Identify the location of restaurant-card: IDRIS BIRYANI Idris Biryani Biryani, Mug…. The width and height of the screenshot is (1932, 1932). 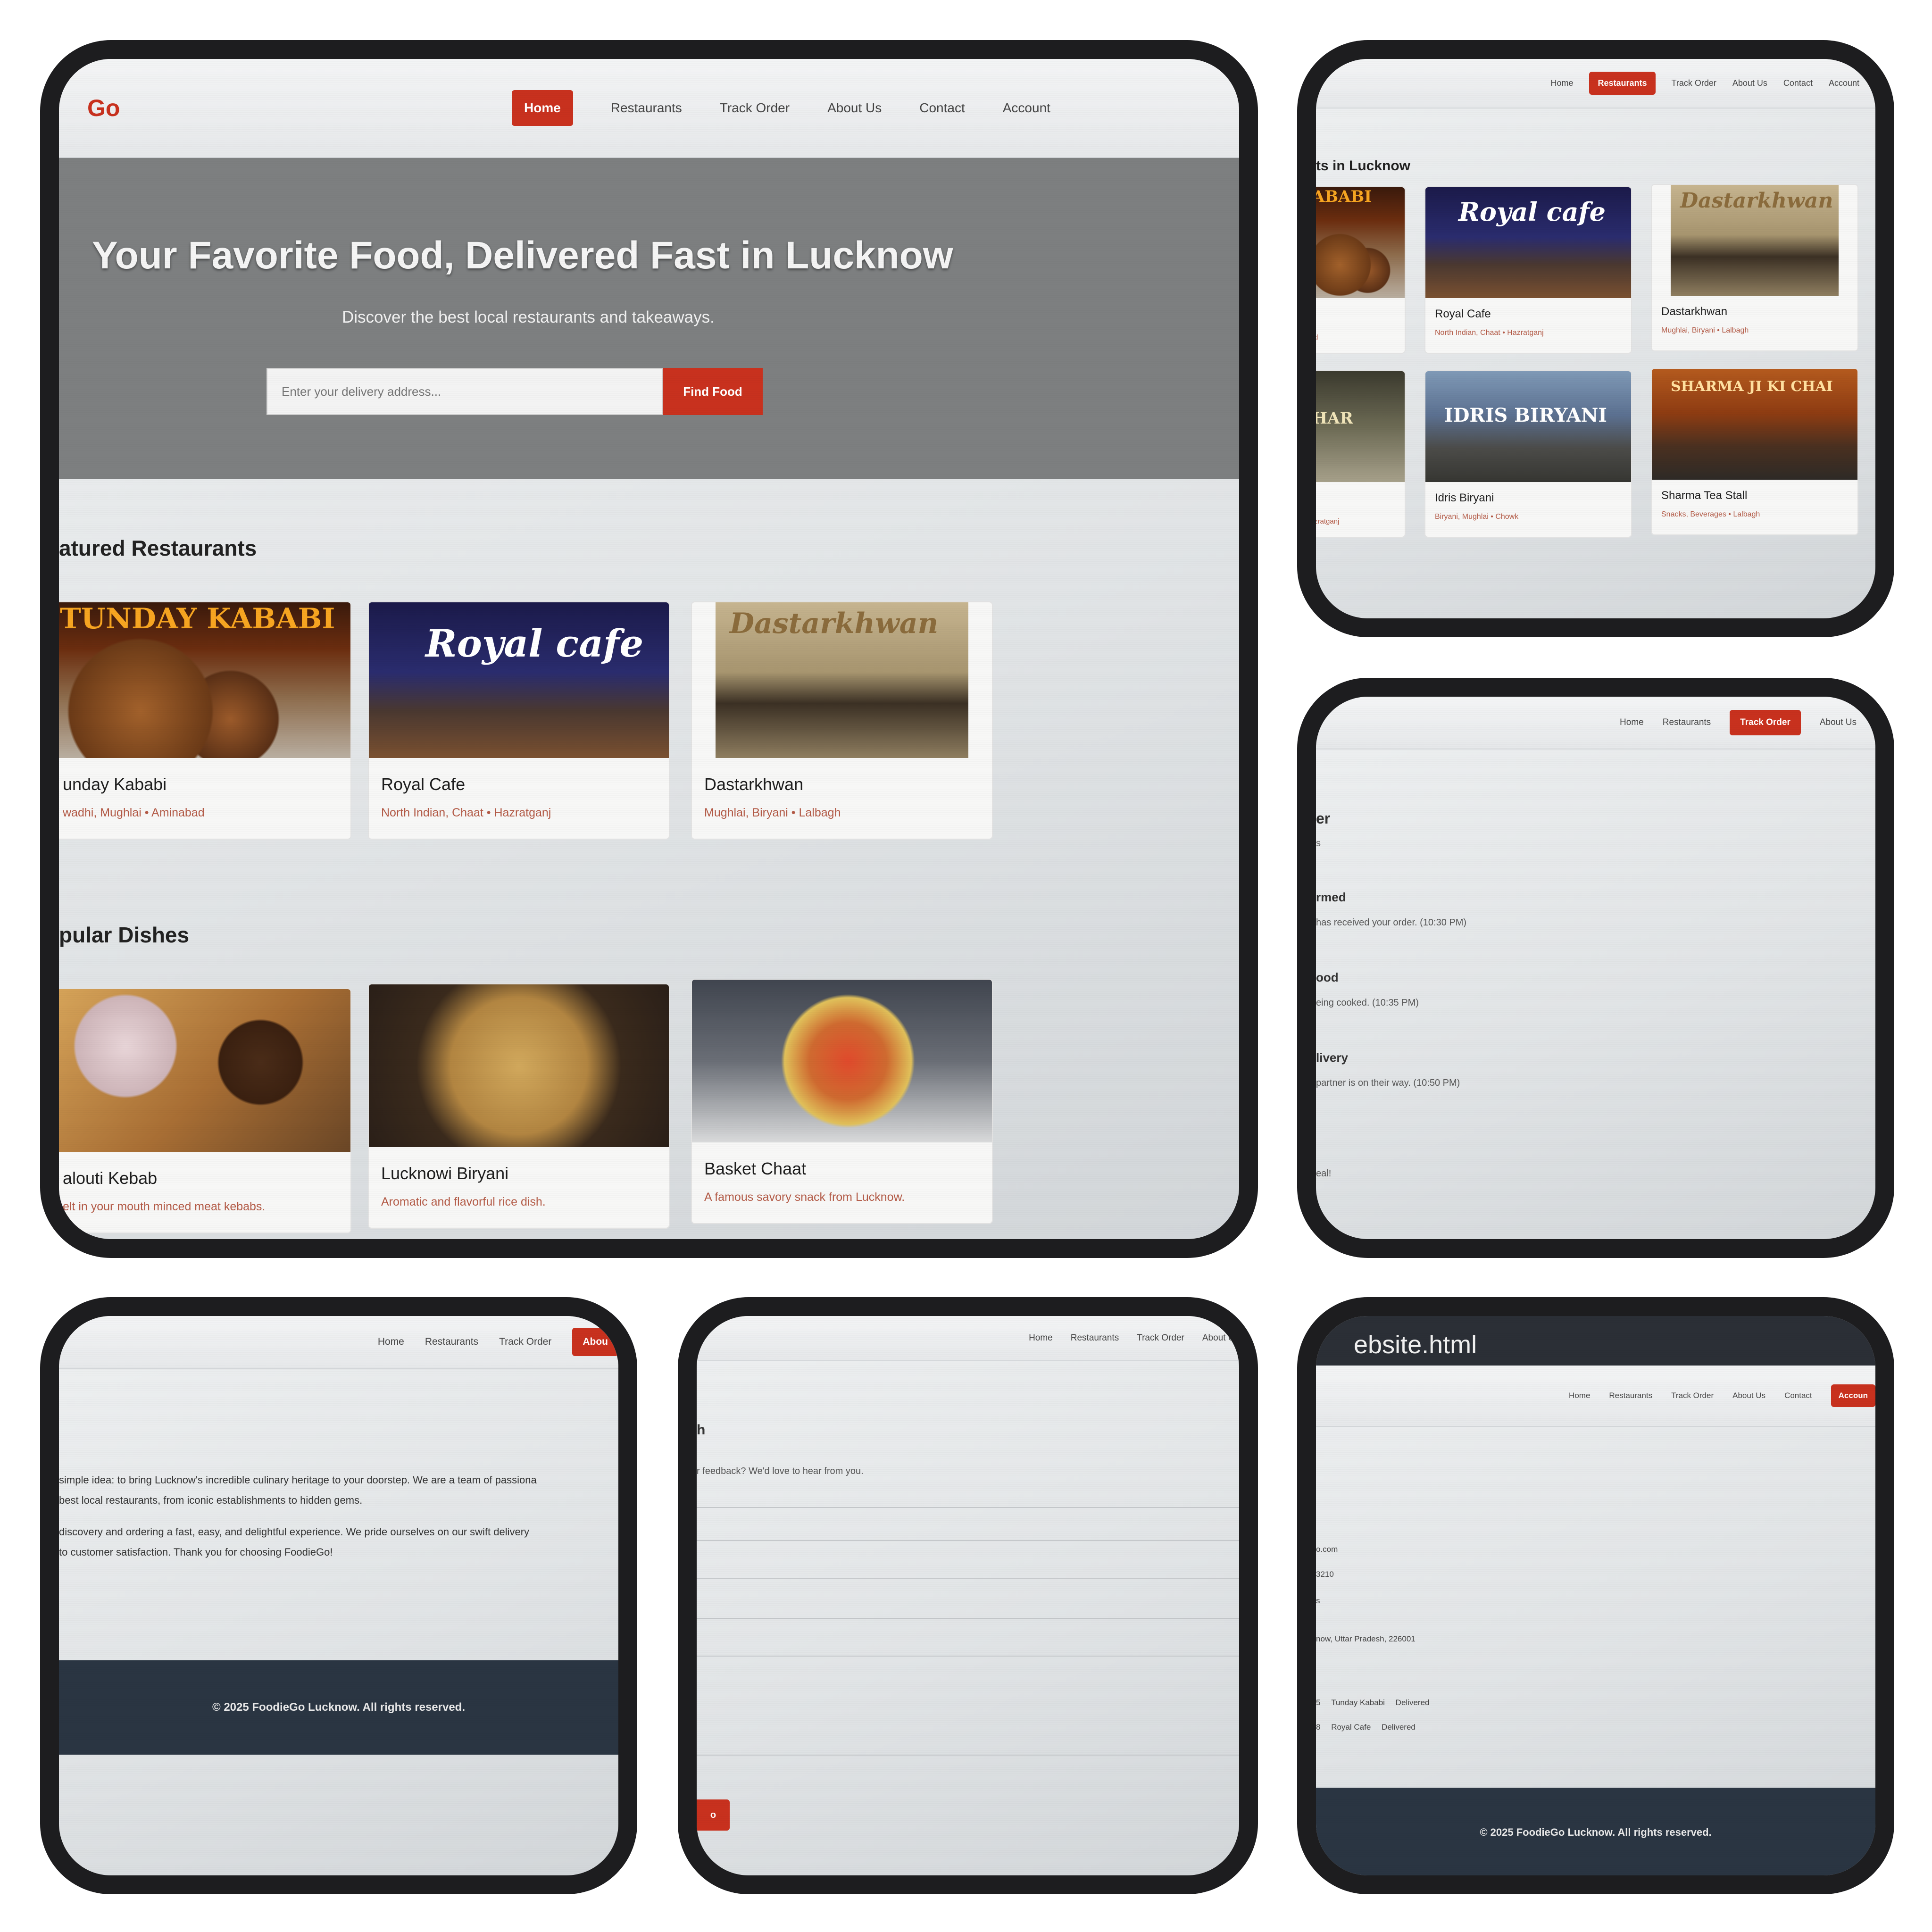
(1528, 454).